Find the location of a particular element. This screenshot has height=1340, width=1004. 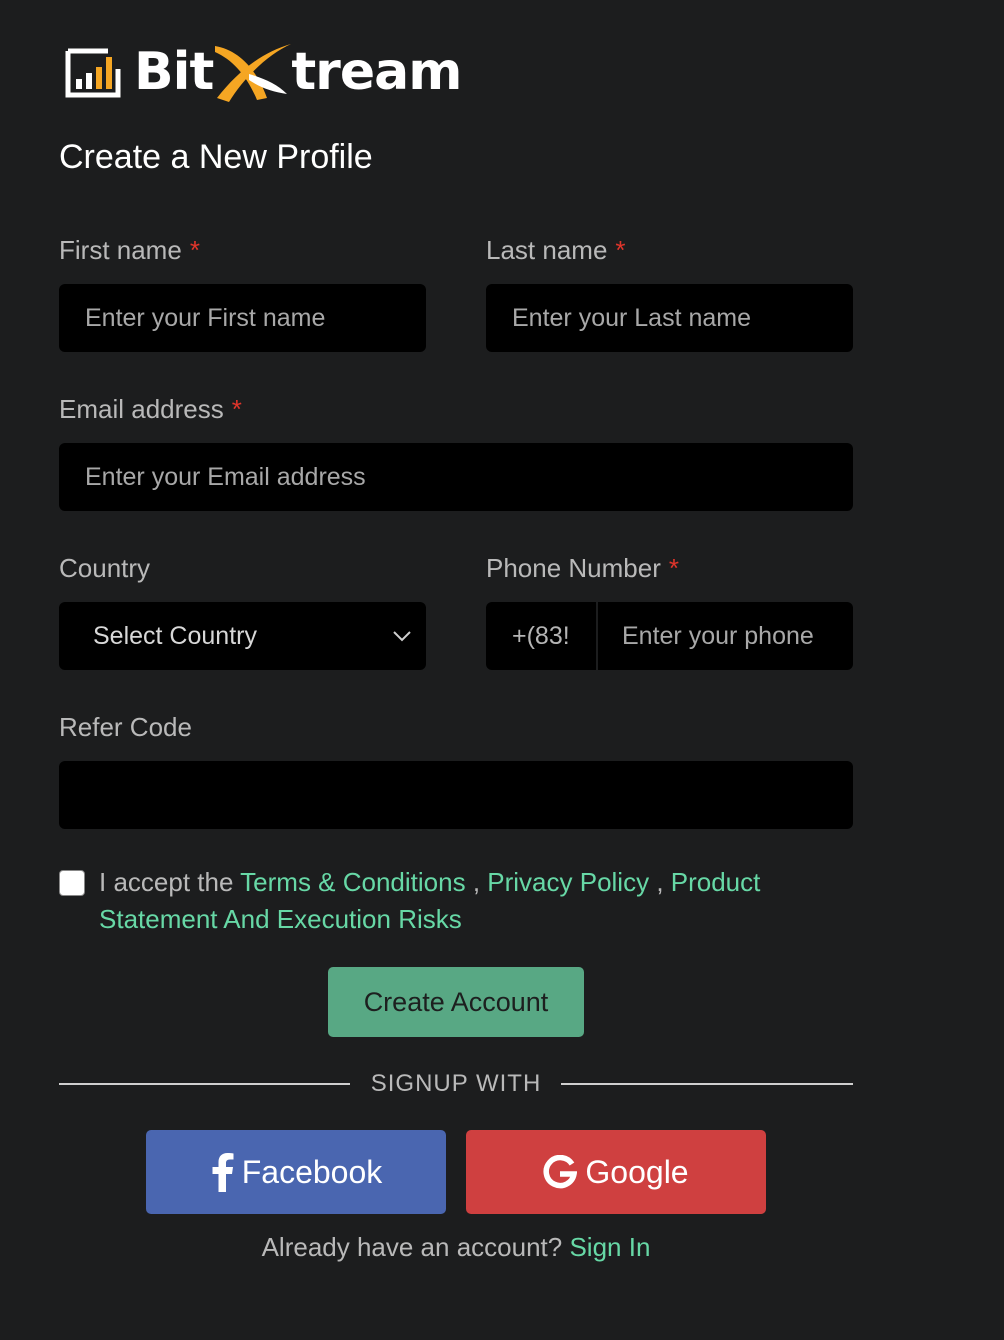

google-icon is located at coordinates (560, 1172).